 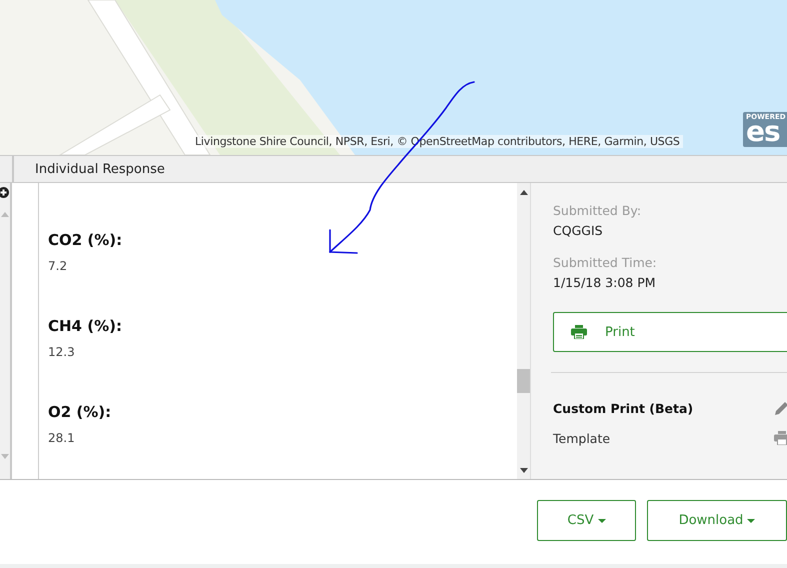 What do you see at coordinates (605, 282) in the screenshot?
I see `info-value: 1/15/18 3:08 PM` at bounding box center [605, 282].